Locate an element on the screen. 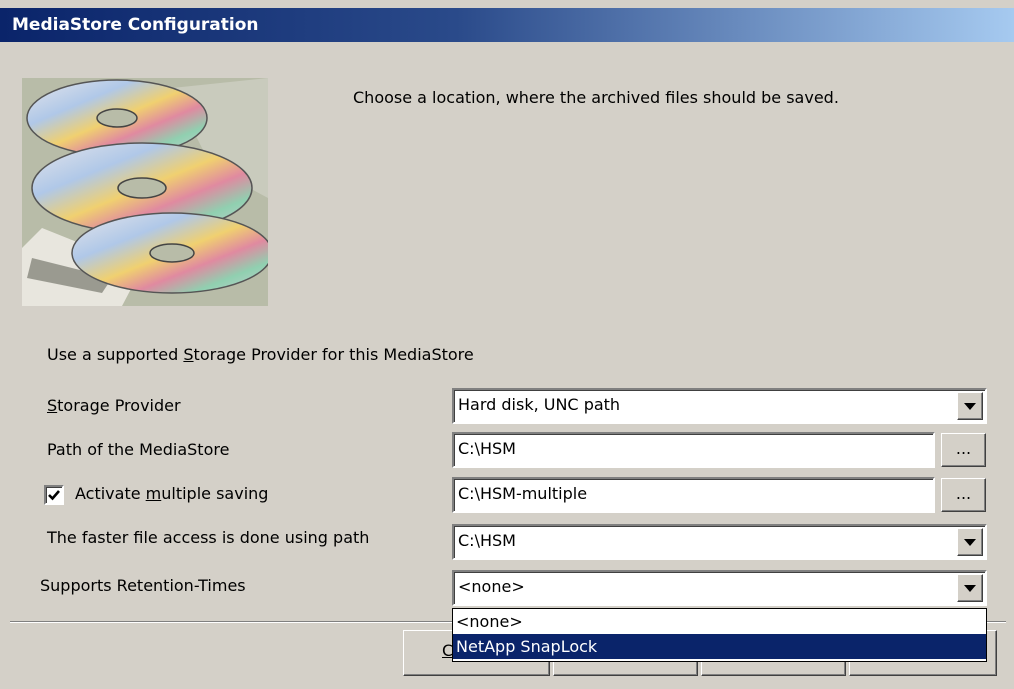 The width and height of the screenshot is (1014, 689). faster-access-value: C:\HSM is located at coordinates (487, 540).